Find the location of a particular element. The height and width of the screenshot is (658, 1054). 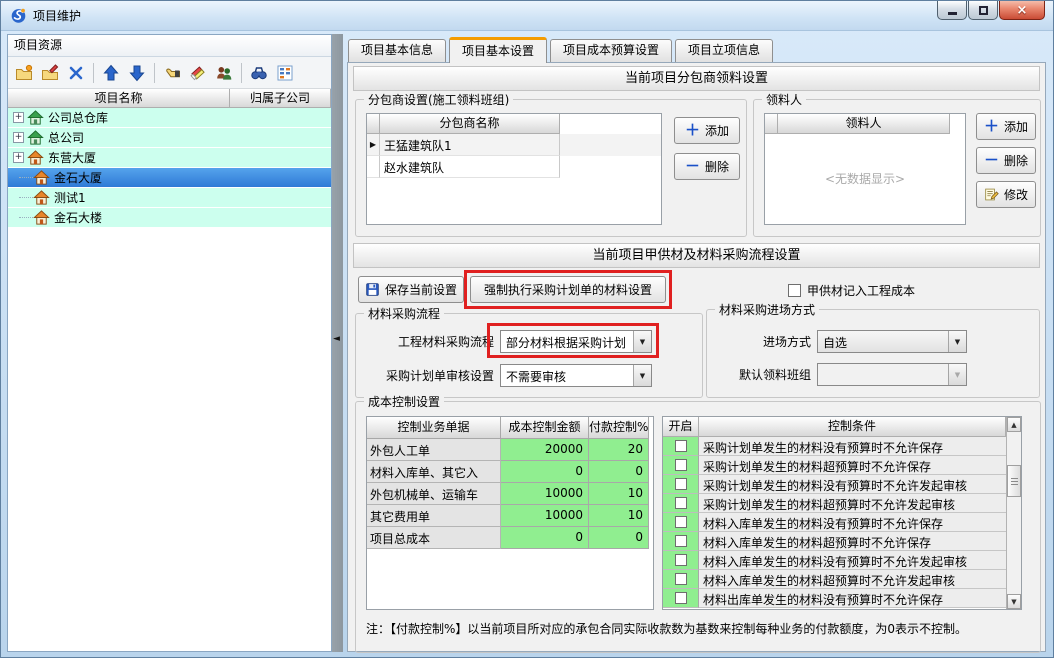

users-button is located at coordinates (224, 73).